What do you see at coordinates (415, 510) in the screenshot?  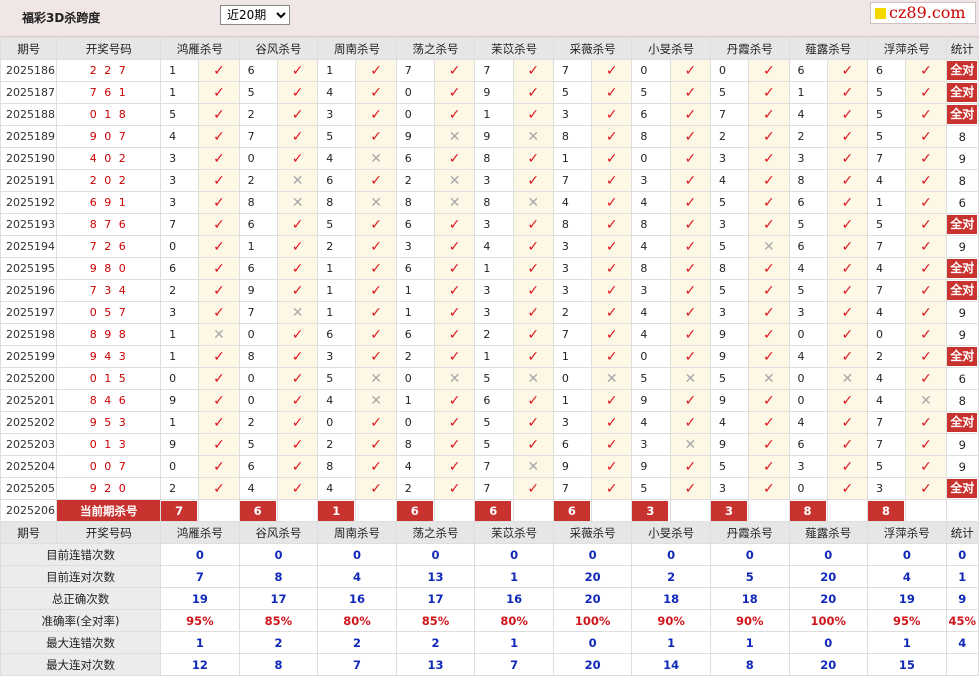 I see `current-kill-cell: 6` at bounding box center [415, 510].